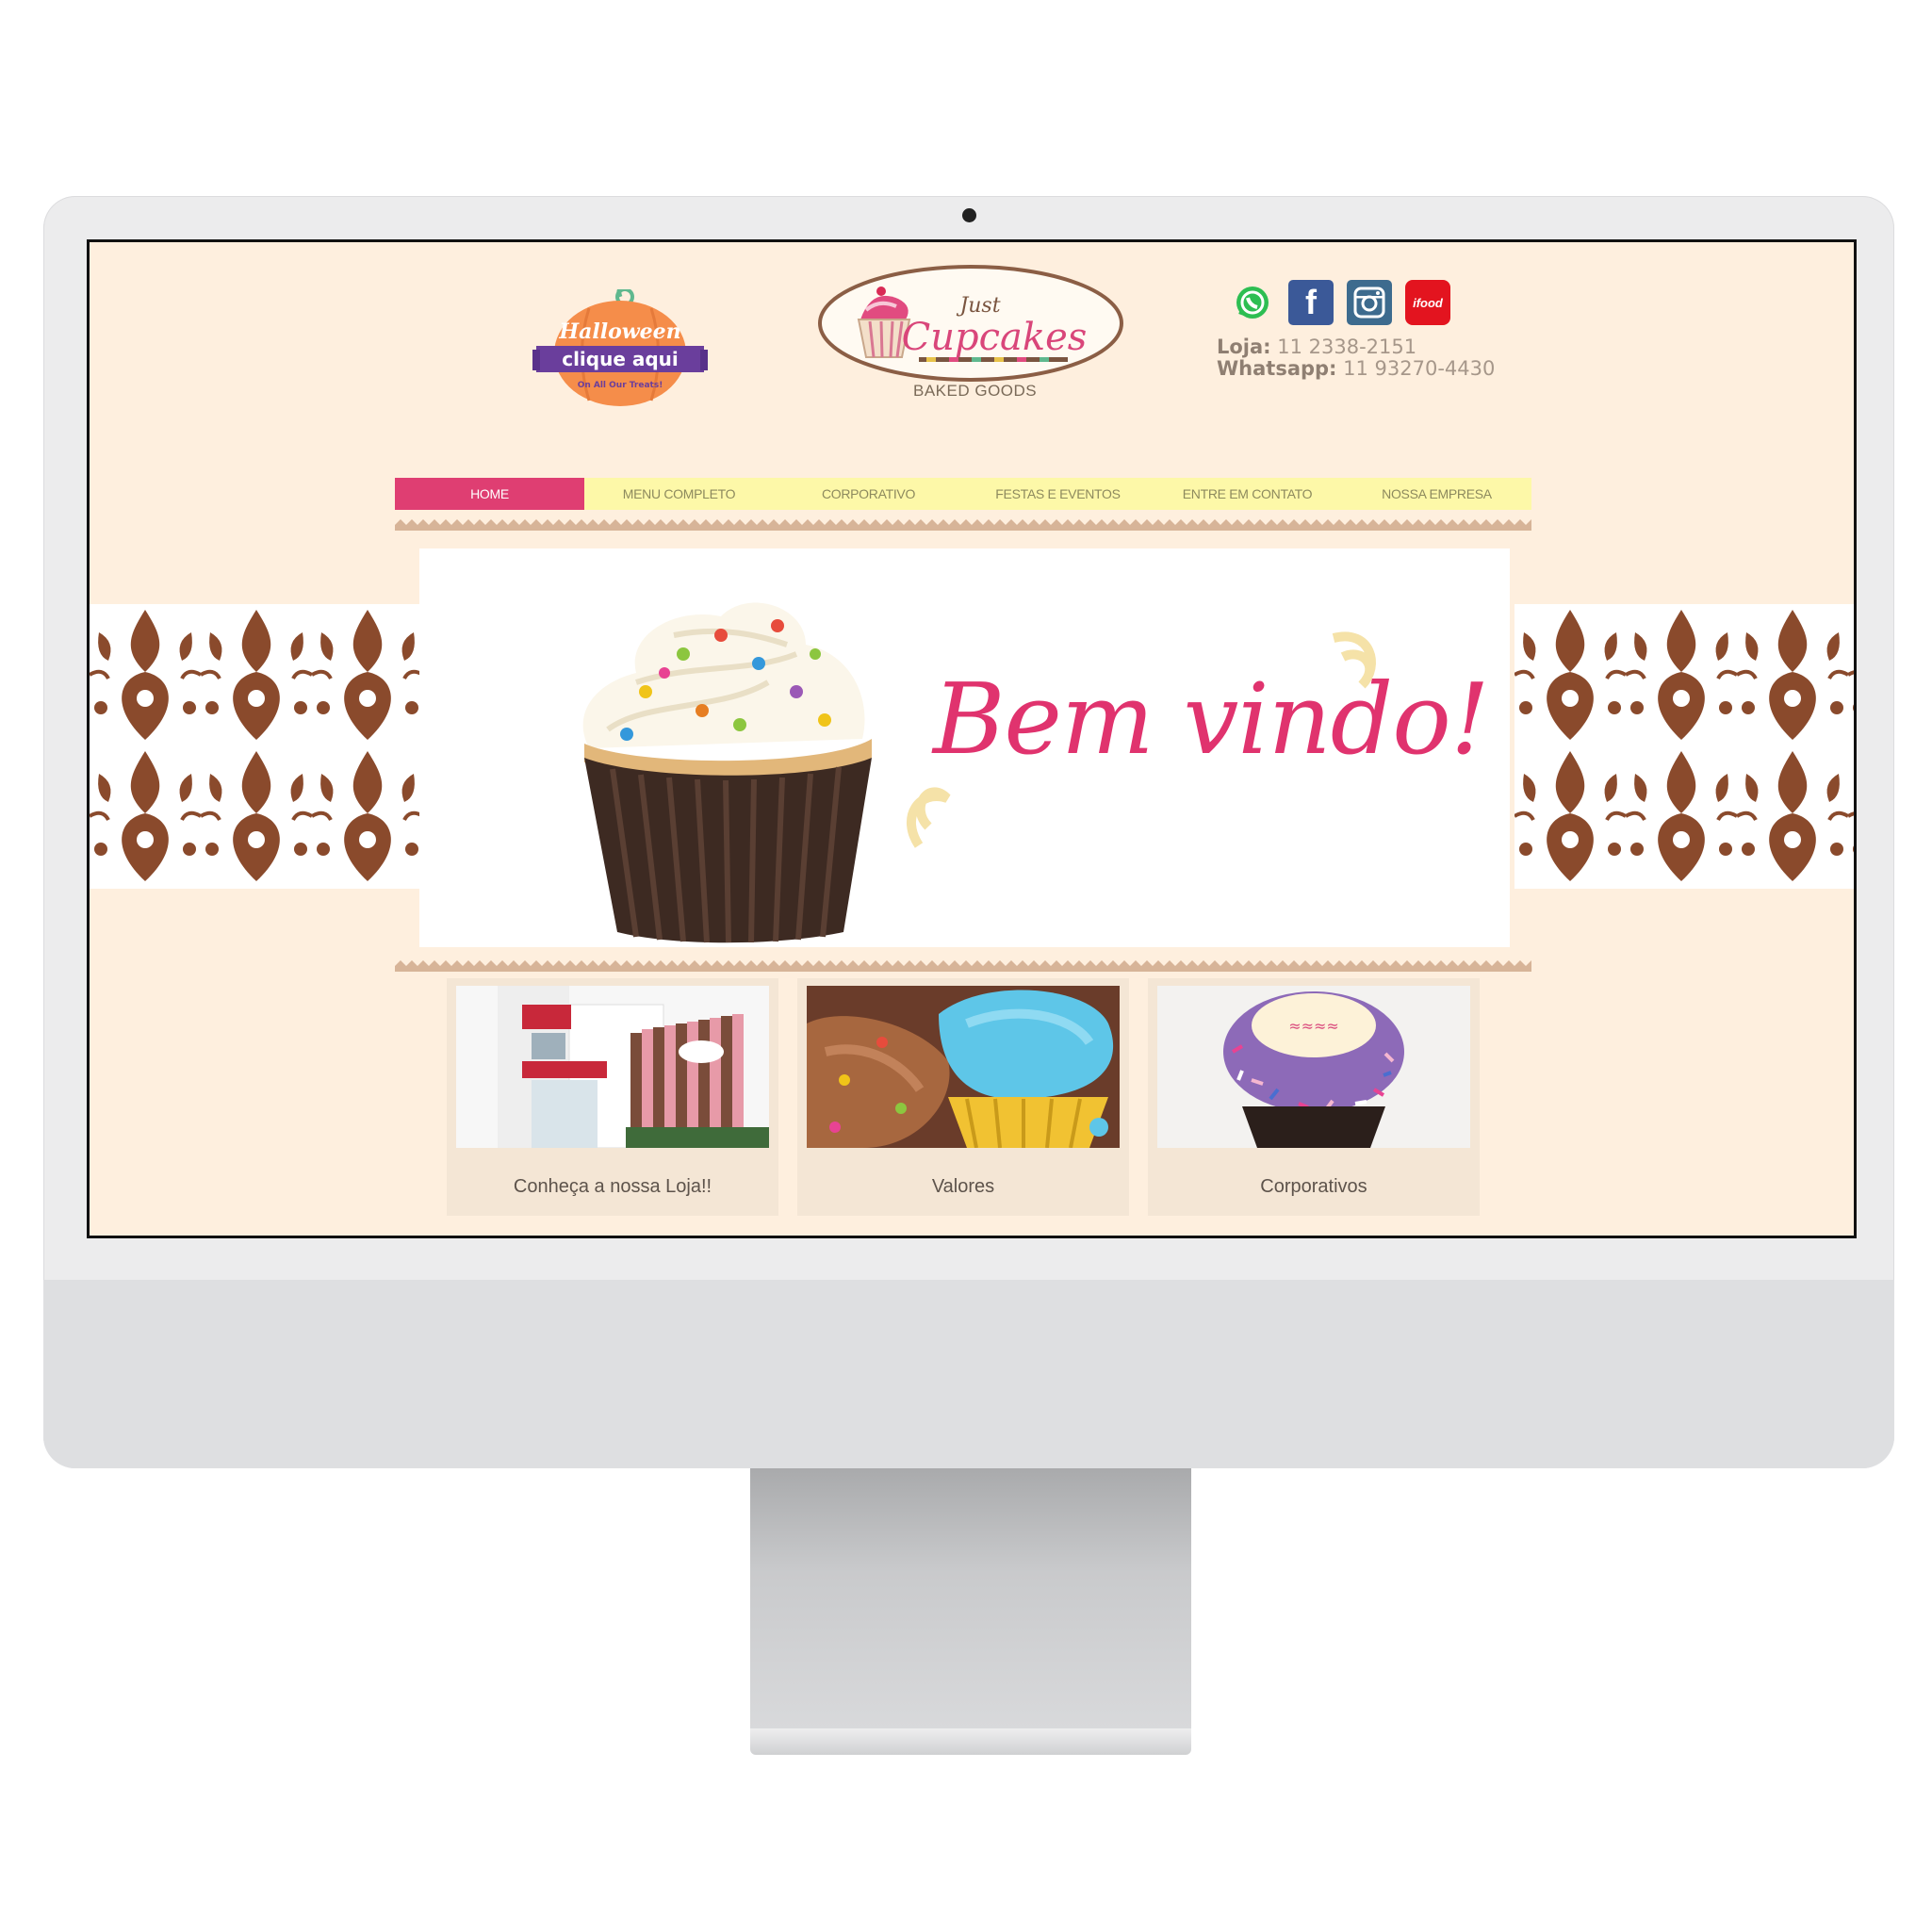  What do you see at coordinates (969, 215) in the screenshot?
I see `camera-icon` at bounding box center [969, 215].